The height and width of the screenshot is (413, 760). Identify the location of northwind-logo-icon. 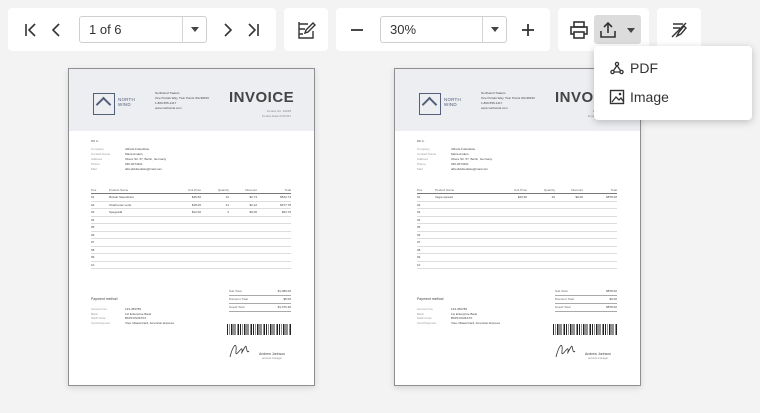
(104, 104).